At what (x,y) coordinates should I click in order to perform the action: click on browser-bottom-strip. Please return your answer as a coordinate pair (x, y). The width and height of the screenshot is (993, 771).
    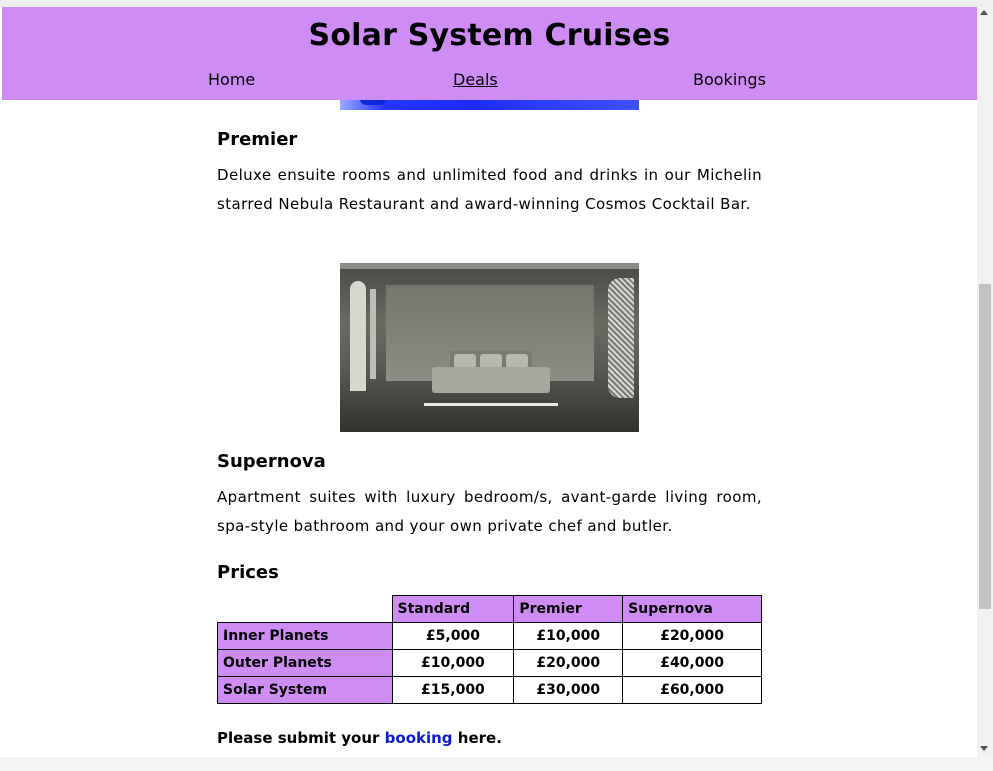
    Looking at the image, I should click on (496, 764).